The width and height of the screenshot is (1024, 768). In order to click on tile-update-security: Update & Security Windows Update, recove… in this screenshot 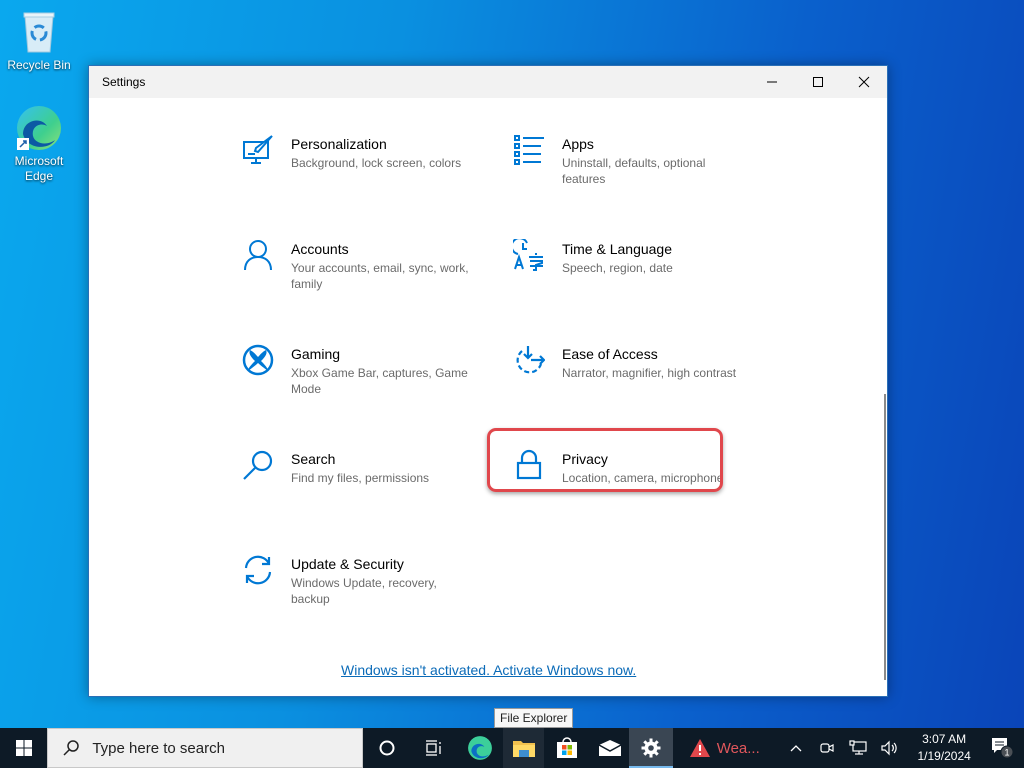, I will do `click(356, 580)`.